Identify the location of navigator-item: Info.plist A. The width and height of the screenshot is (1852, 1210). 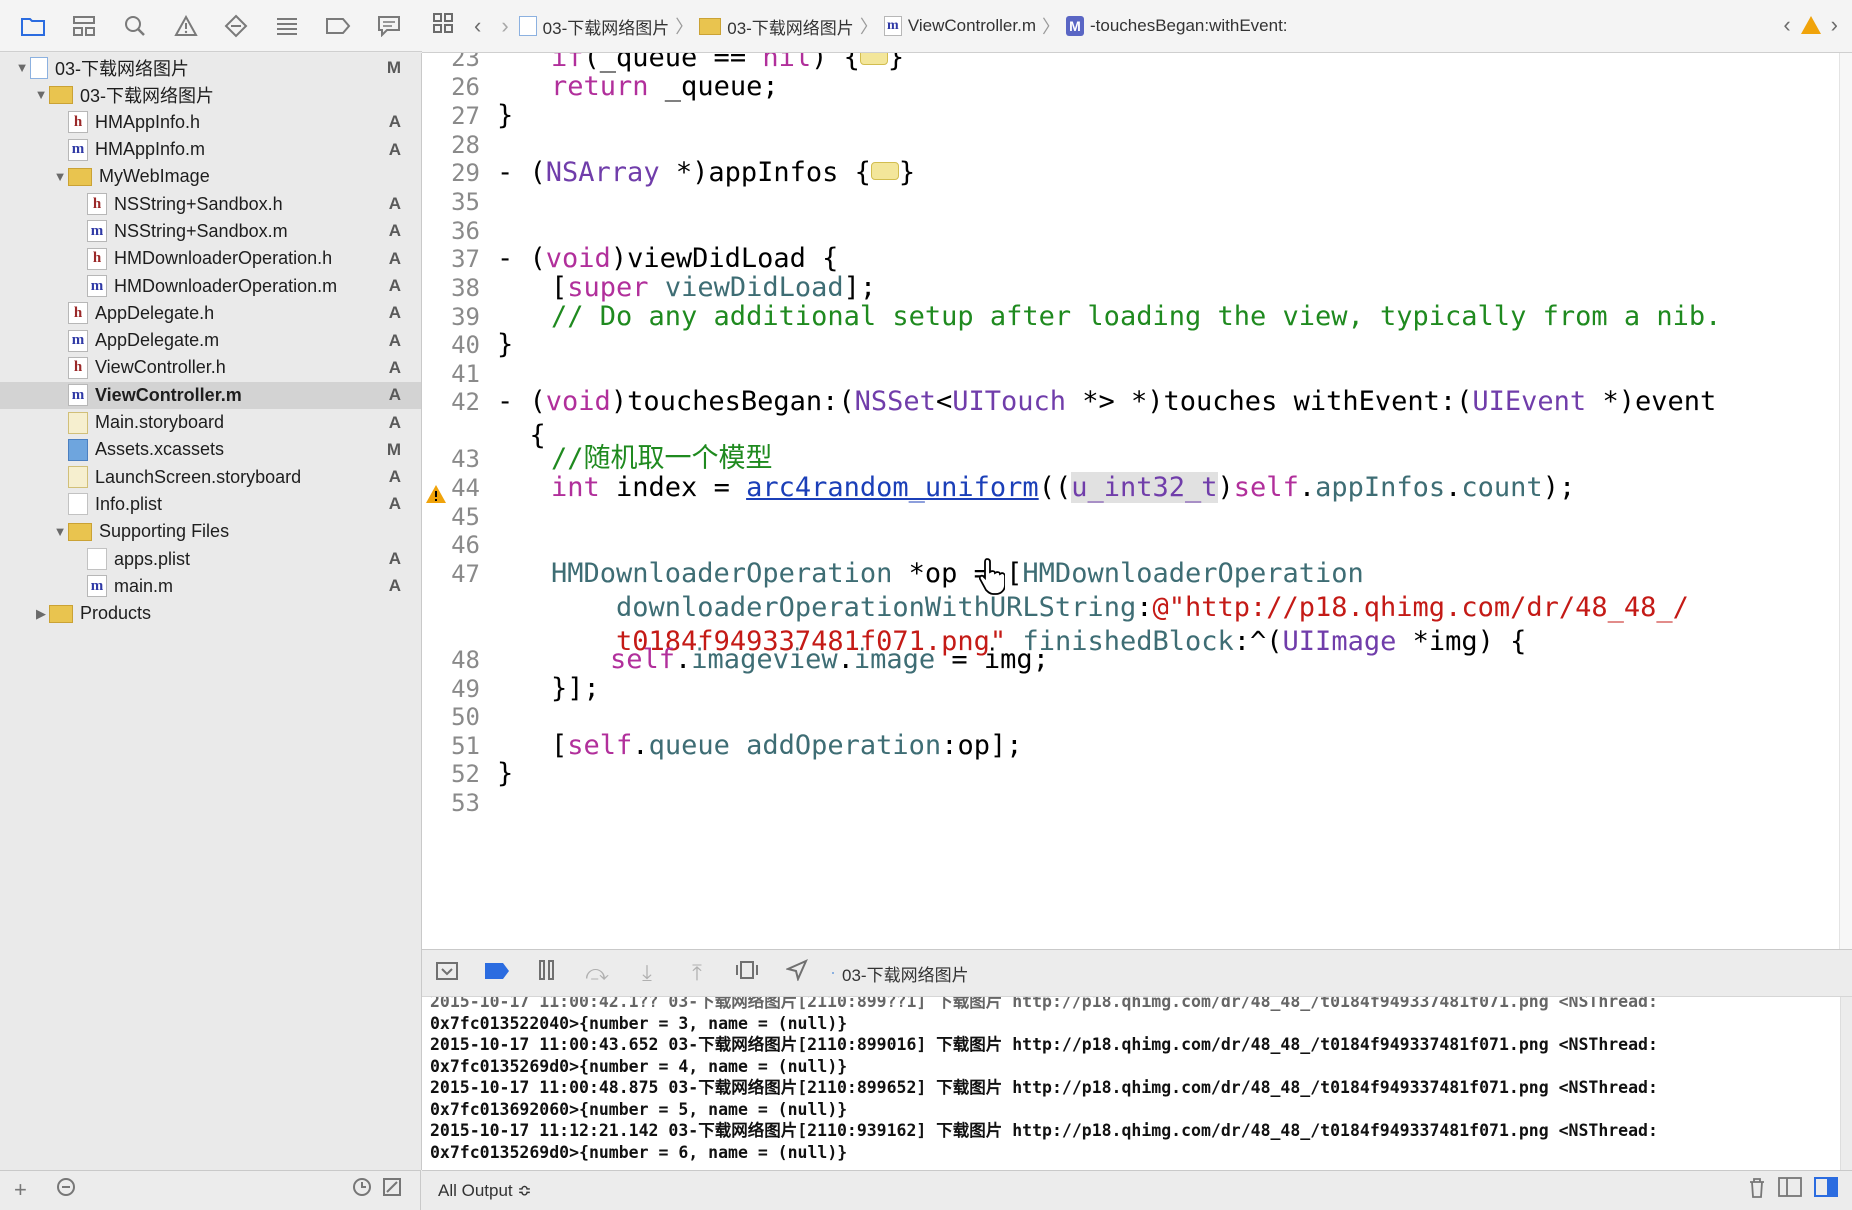
(210, 504).